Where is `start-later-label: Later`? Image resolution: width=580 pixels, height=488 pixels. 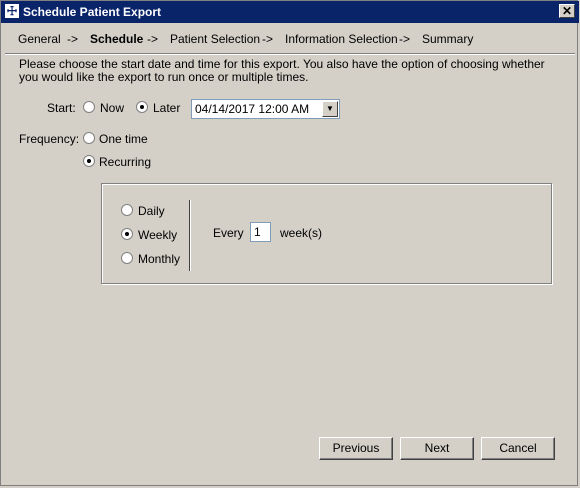
start-later-label: Later is located at coordinates (166, 108).